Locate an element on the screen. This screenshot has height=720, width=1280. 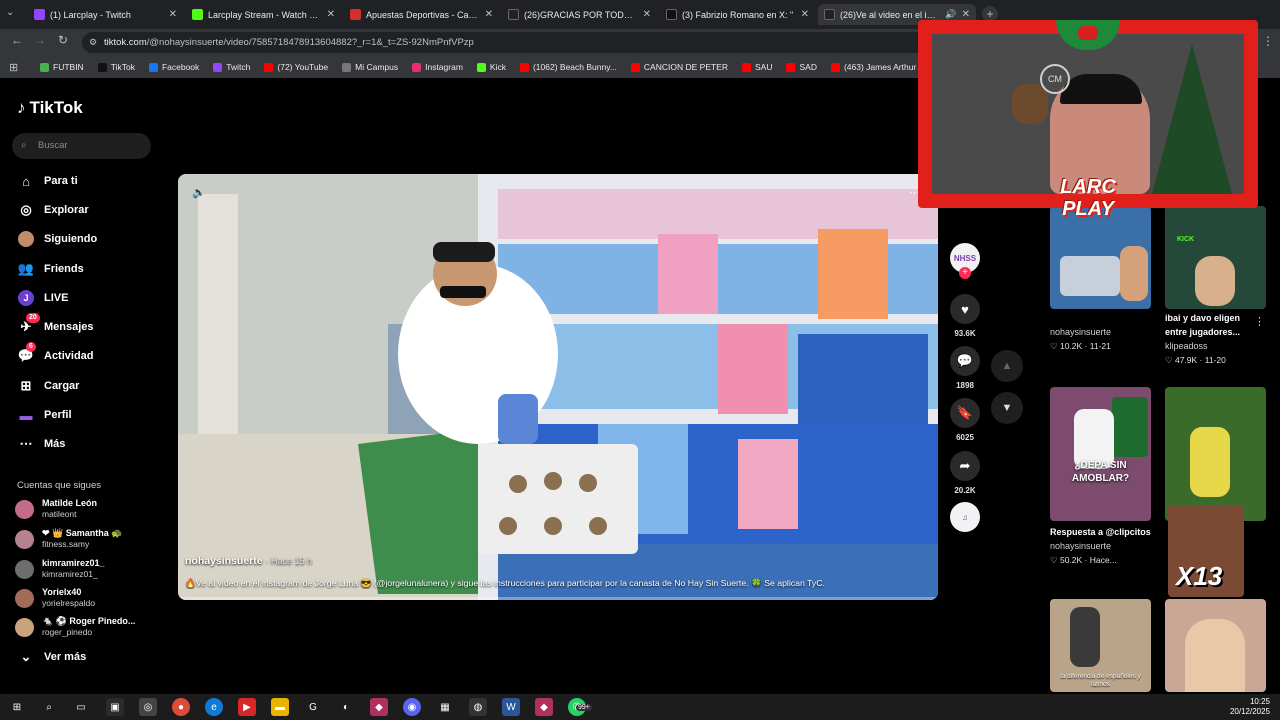
bookmark-item: SAU is located at coordinates (757, 67).